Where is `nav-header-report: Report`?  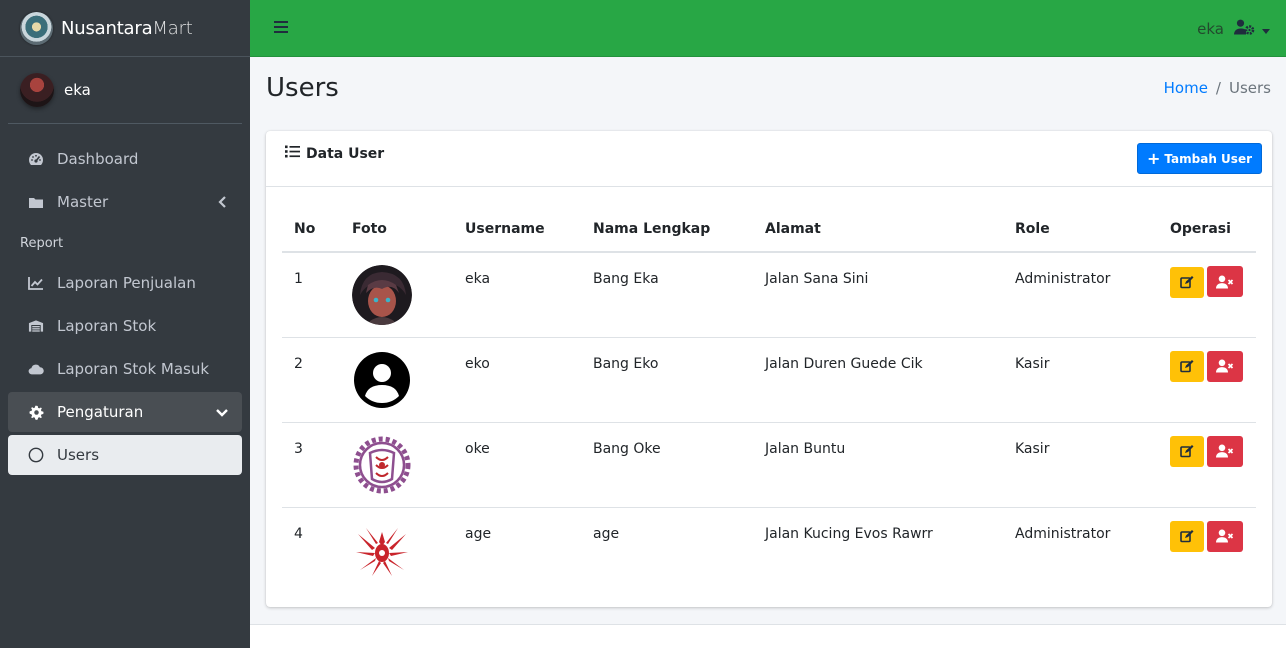 nav-header-report: Report is located at coordinates (42, 243).